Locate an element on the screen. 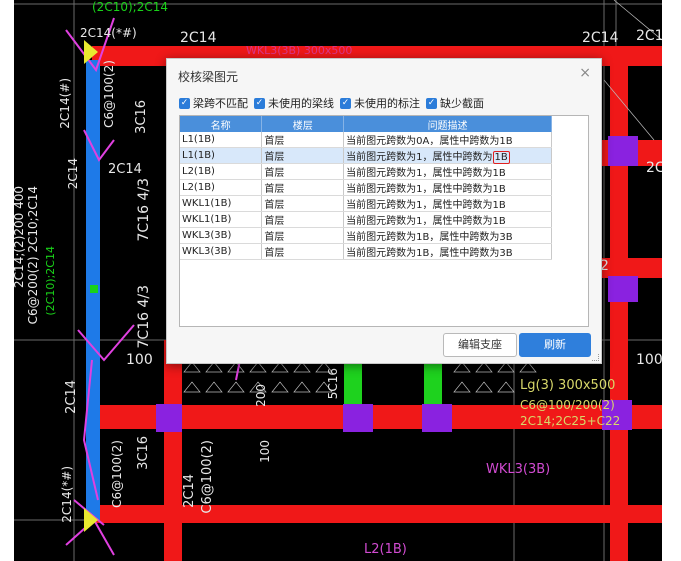 This screenshot has height=561, width=681. edit-support-button: 编辑支座 is located at coordinates (480, 345).